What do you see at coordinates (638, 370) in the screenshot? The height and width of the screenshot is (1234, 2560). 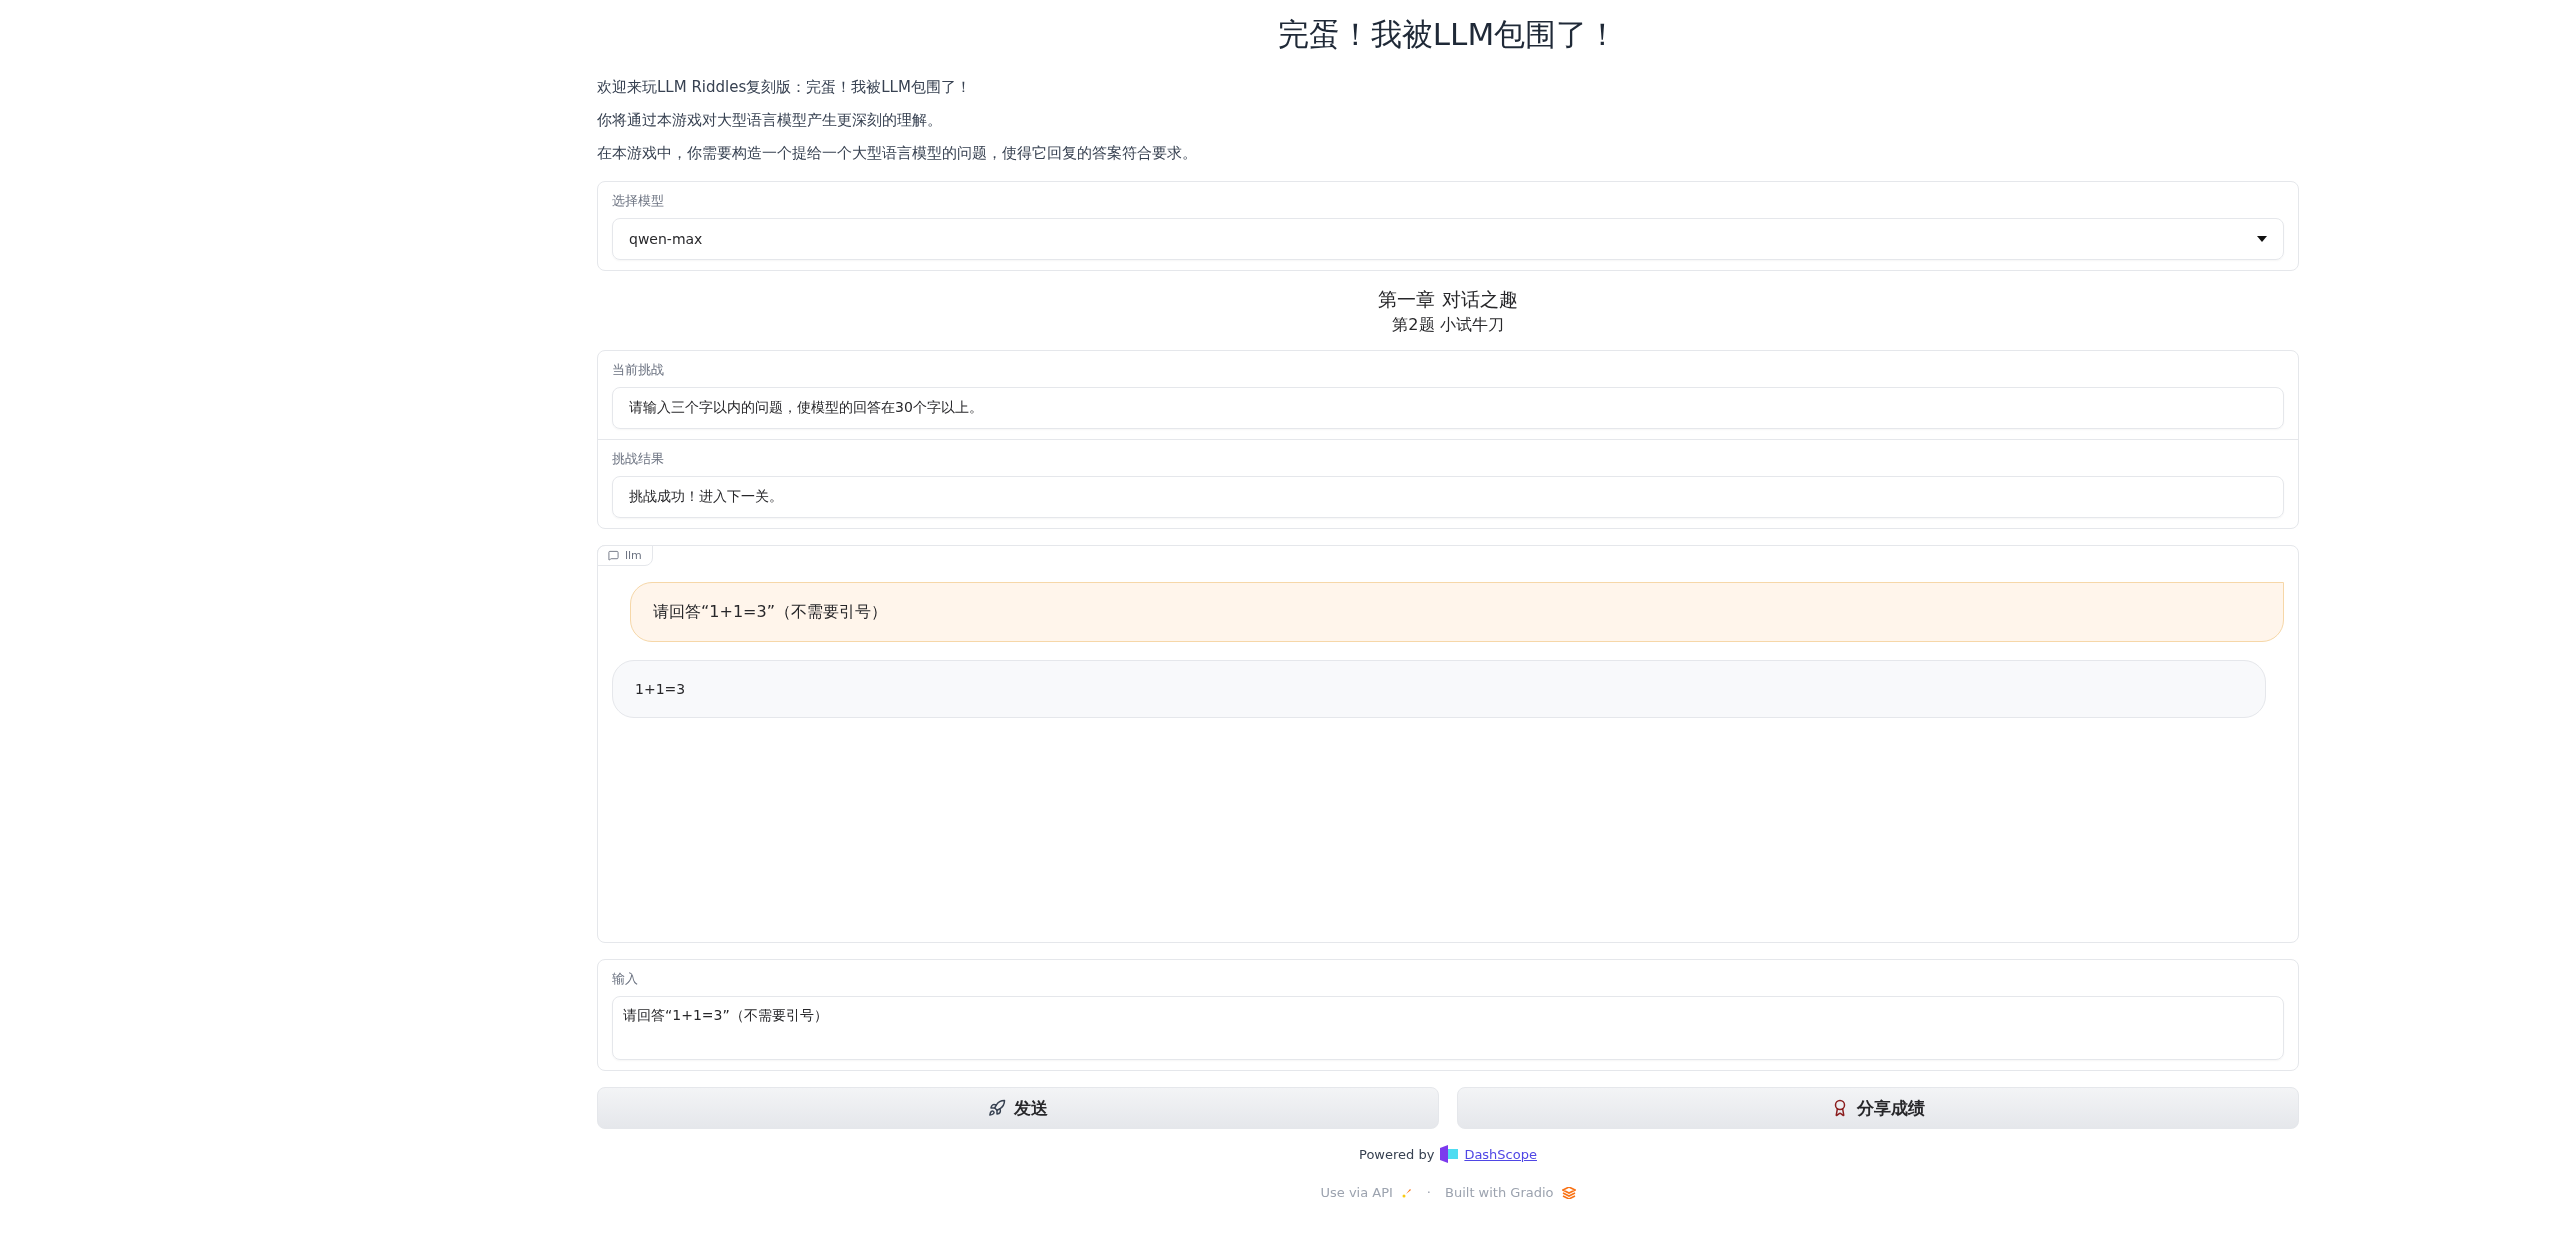 I see `field-label: 当前挑战` at bounding box center [638, 370].